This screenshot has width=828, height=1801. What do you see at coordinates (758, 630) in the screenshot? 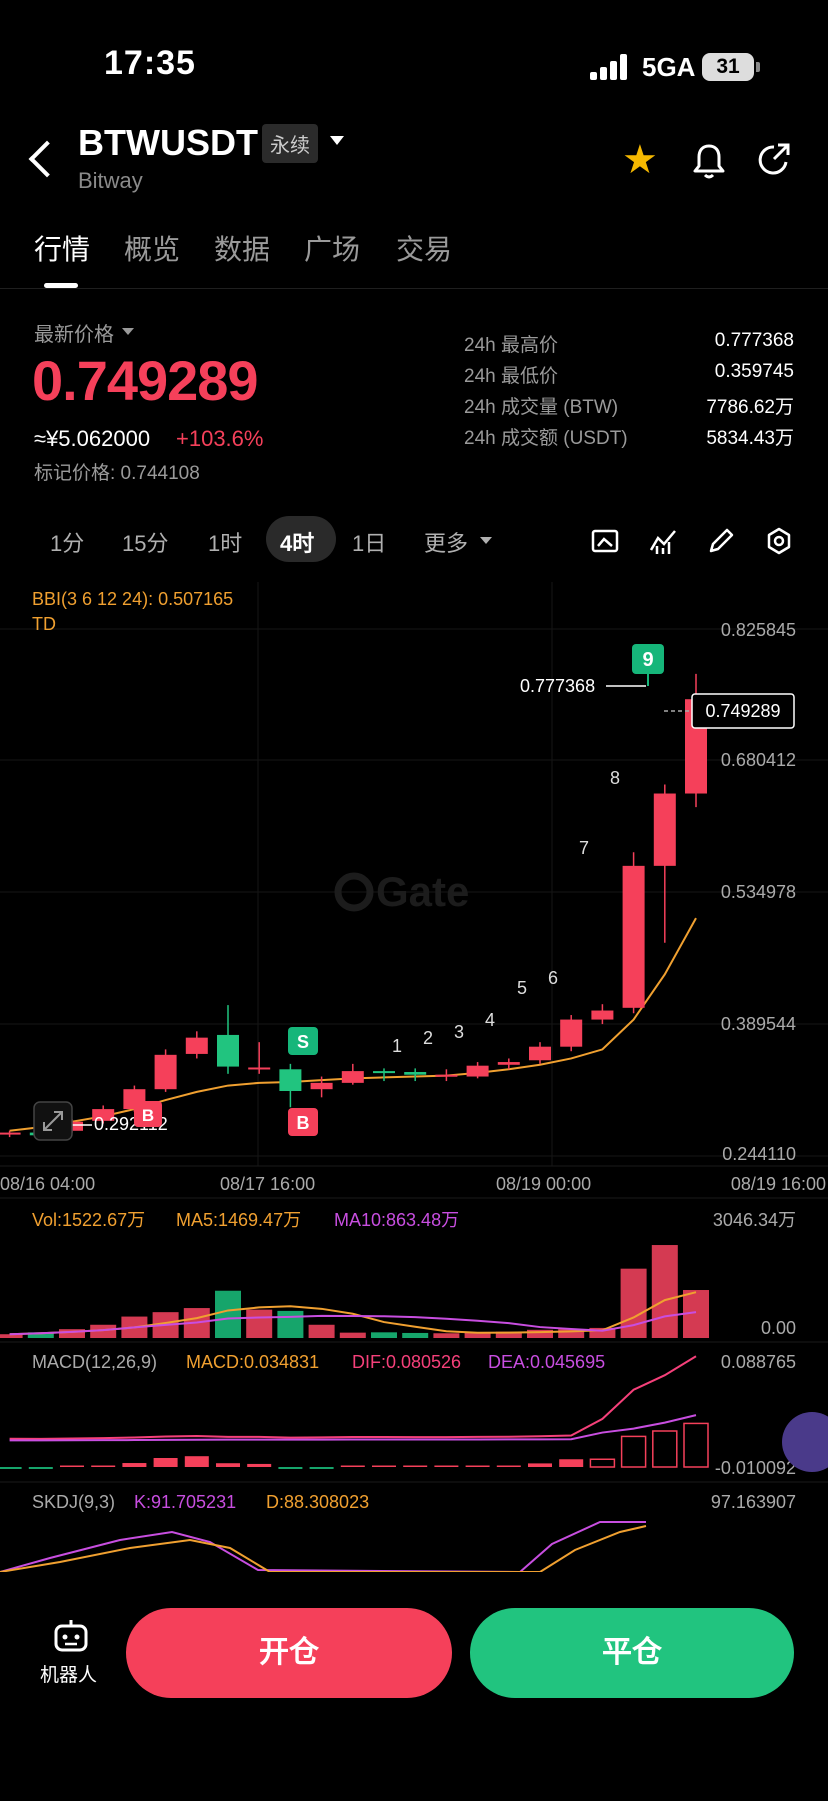
I see `y-tick: 0.825845` at bounding box center [758, 630].